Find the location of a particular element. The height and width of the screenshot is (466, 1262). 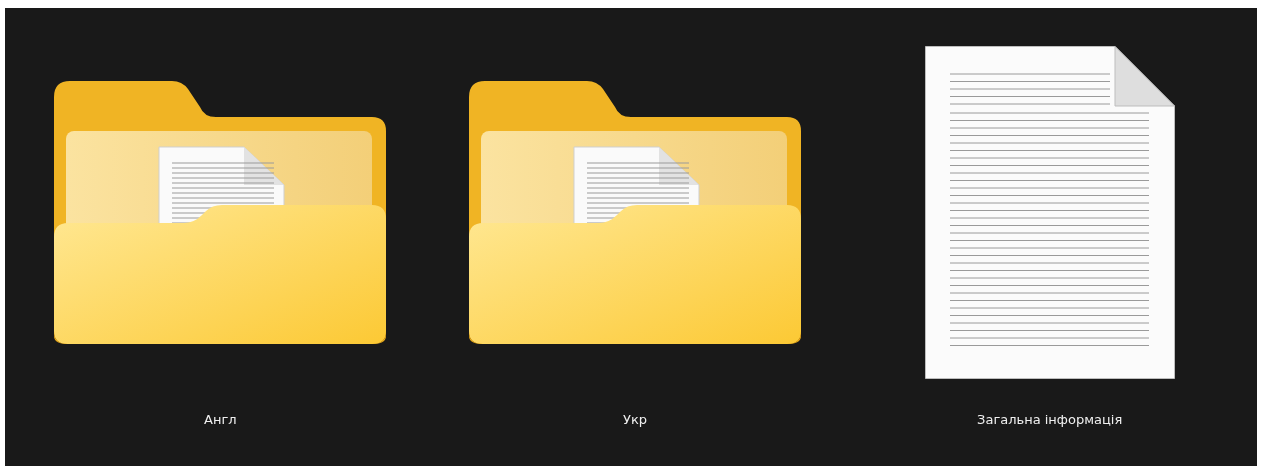

file-name: Англ is located at coordinates (220, 420).